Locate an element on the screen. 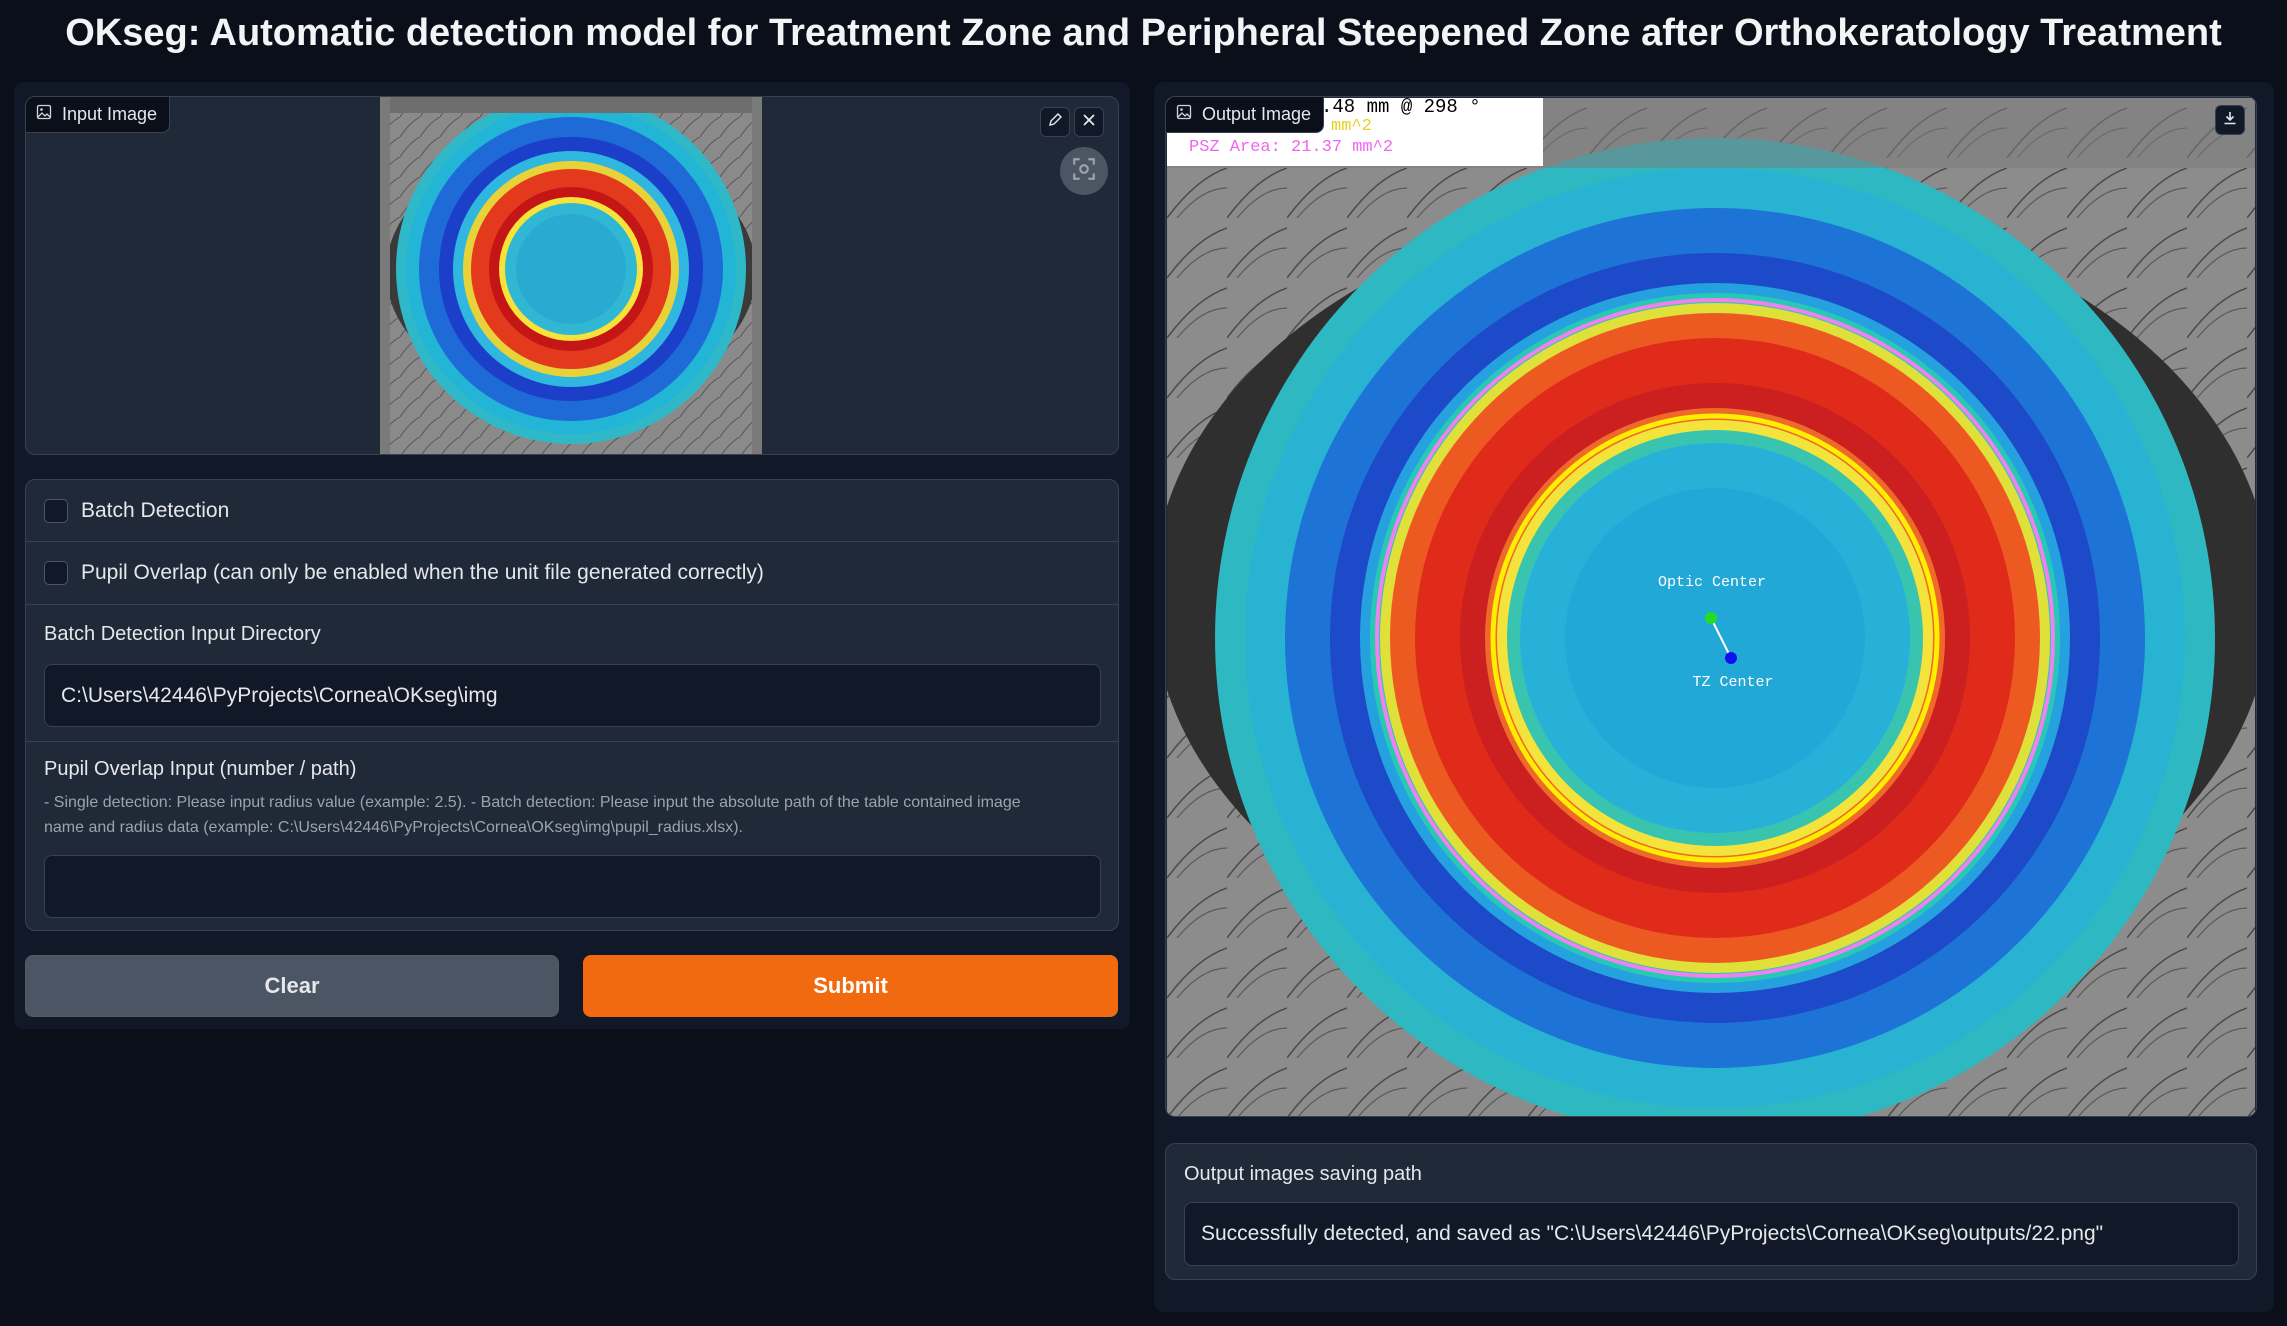  download-button is located at coordinates (2230, 120).